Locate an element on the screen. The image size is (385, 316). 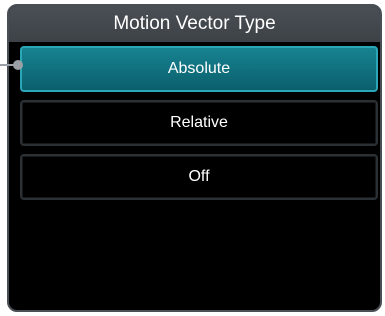
off-option-button: Off is located at coordinates (199, 177).